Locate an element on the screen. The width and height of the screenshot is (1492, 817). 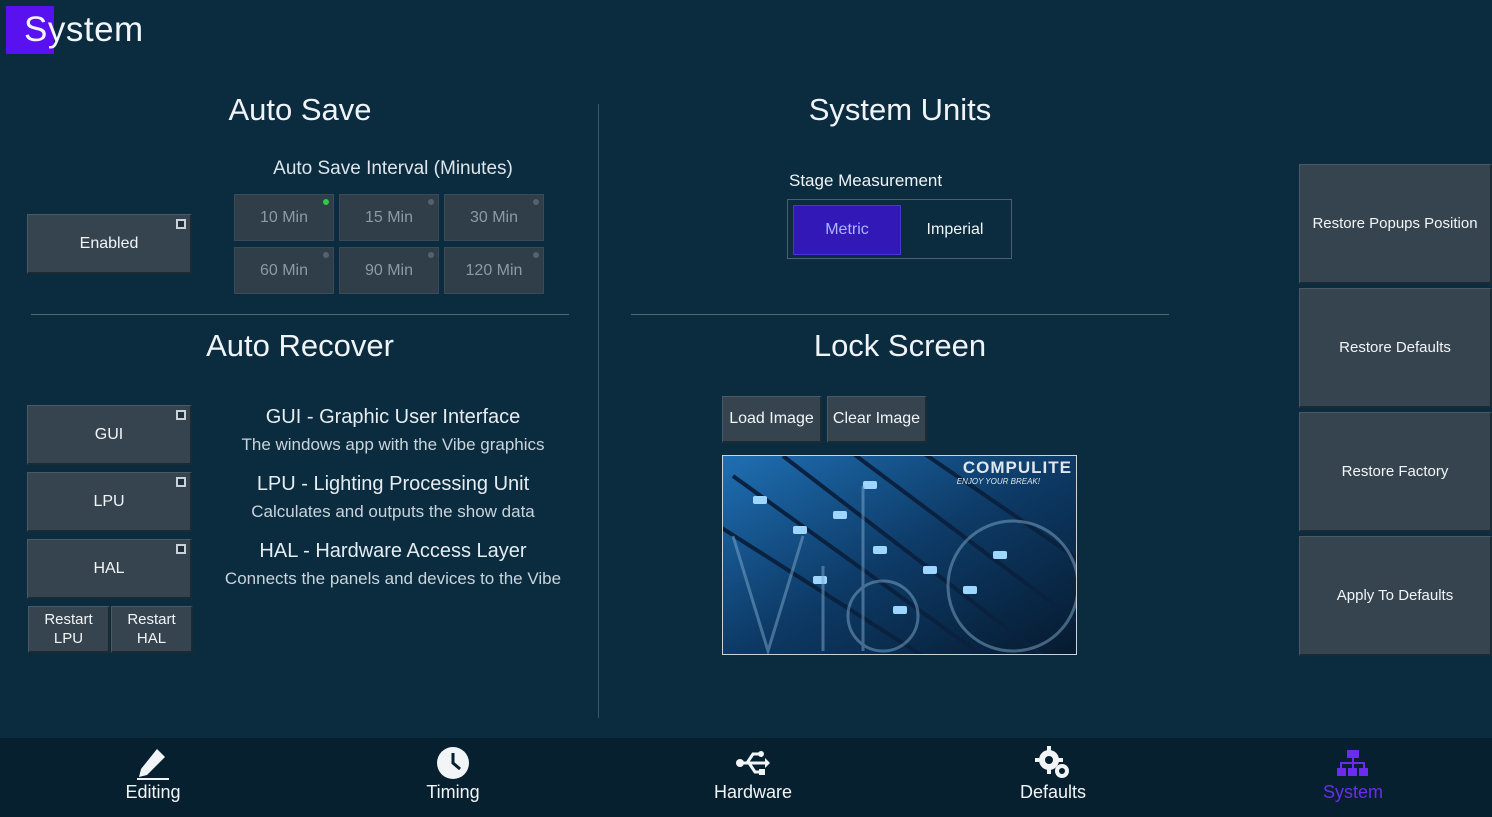
nav-label: System is located at coordinates (1352, 792).